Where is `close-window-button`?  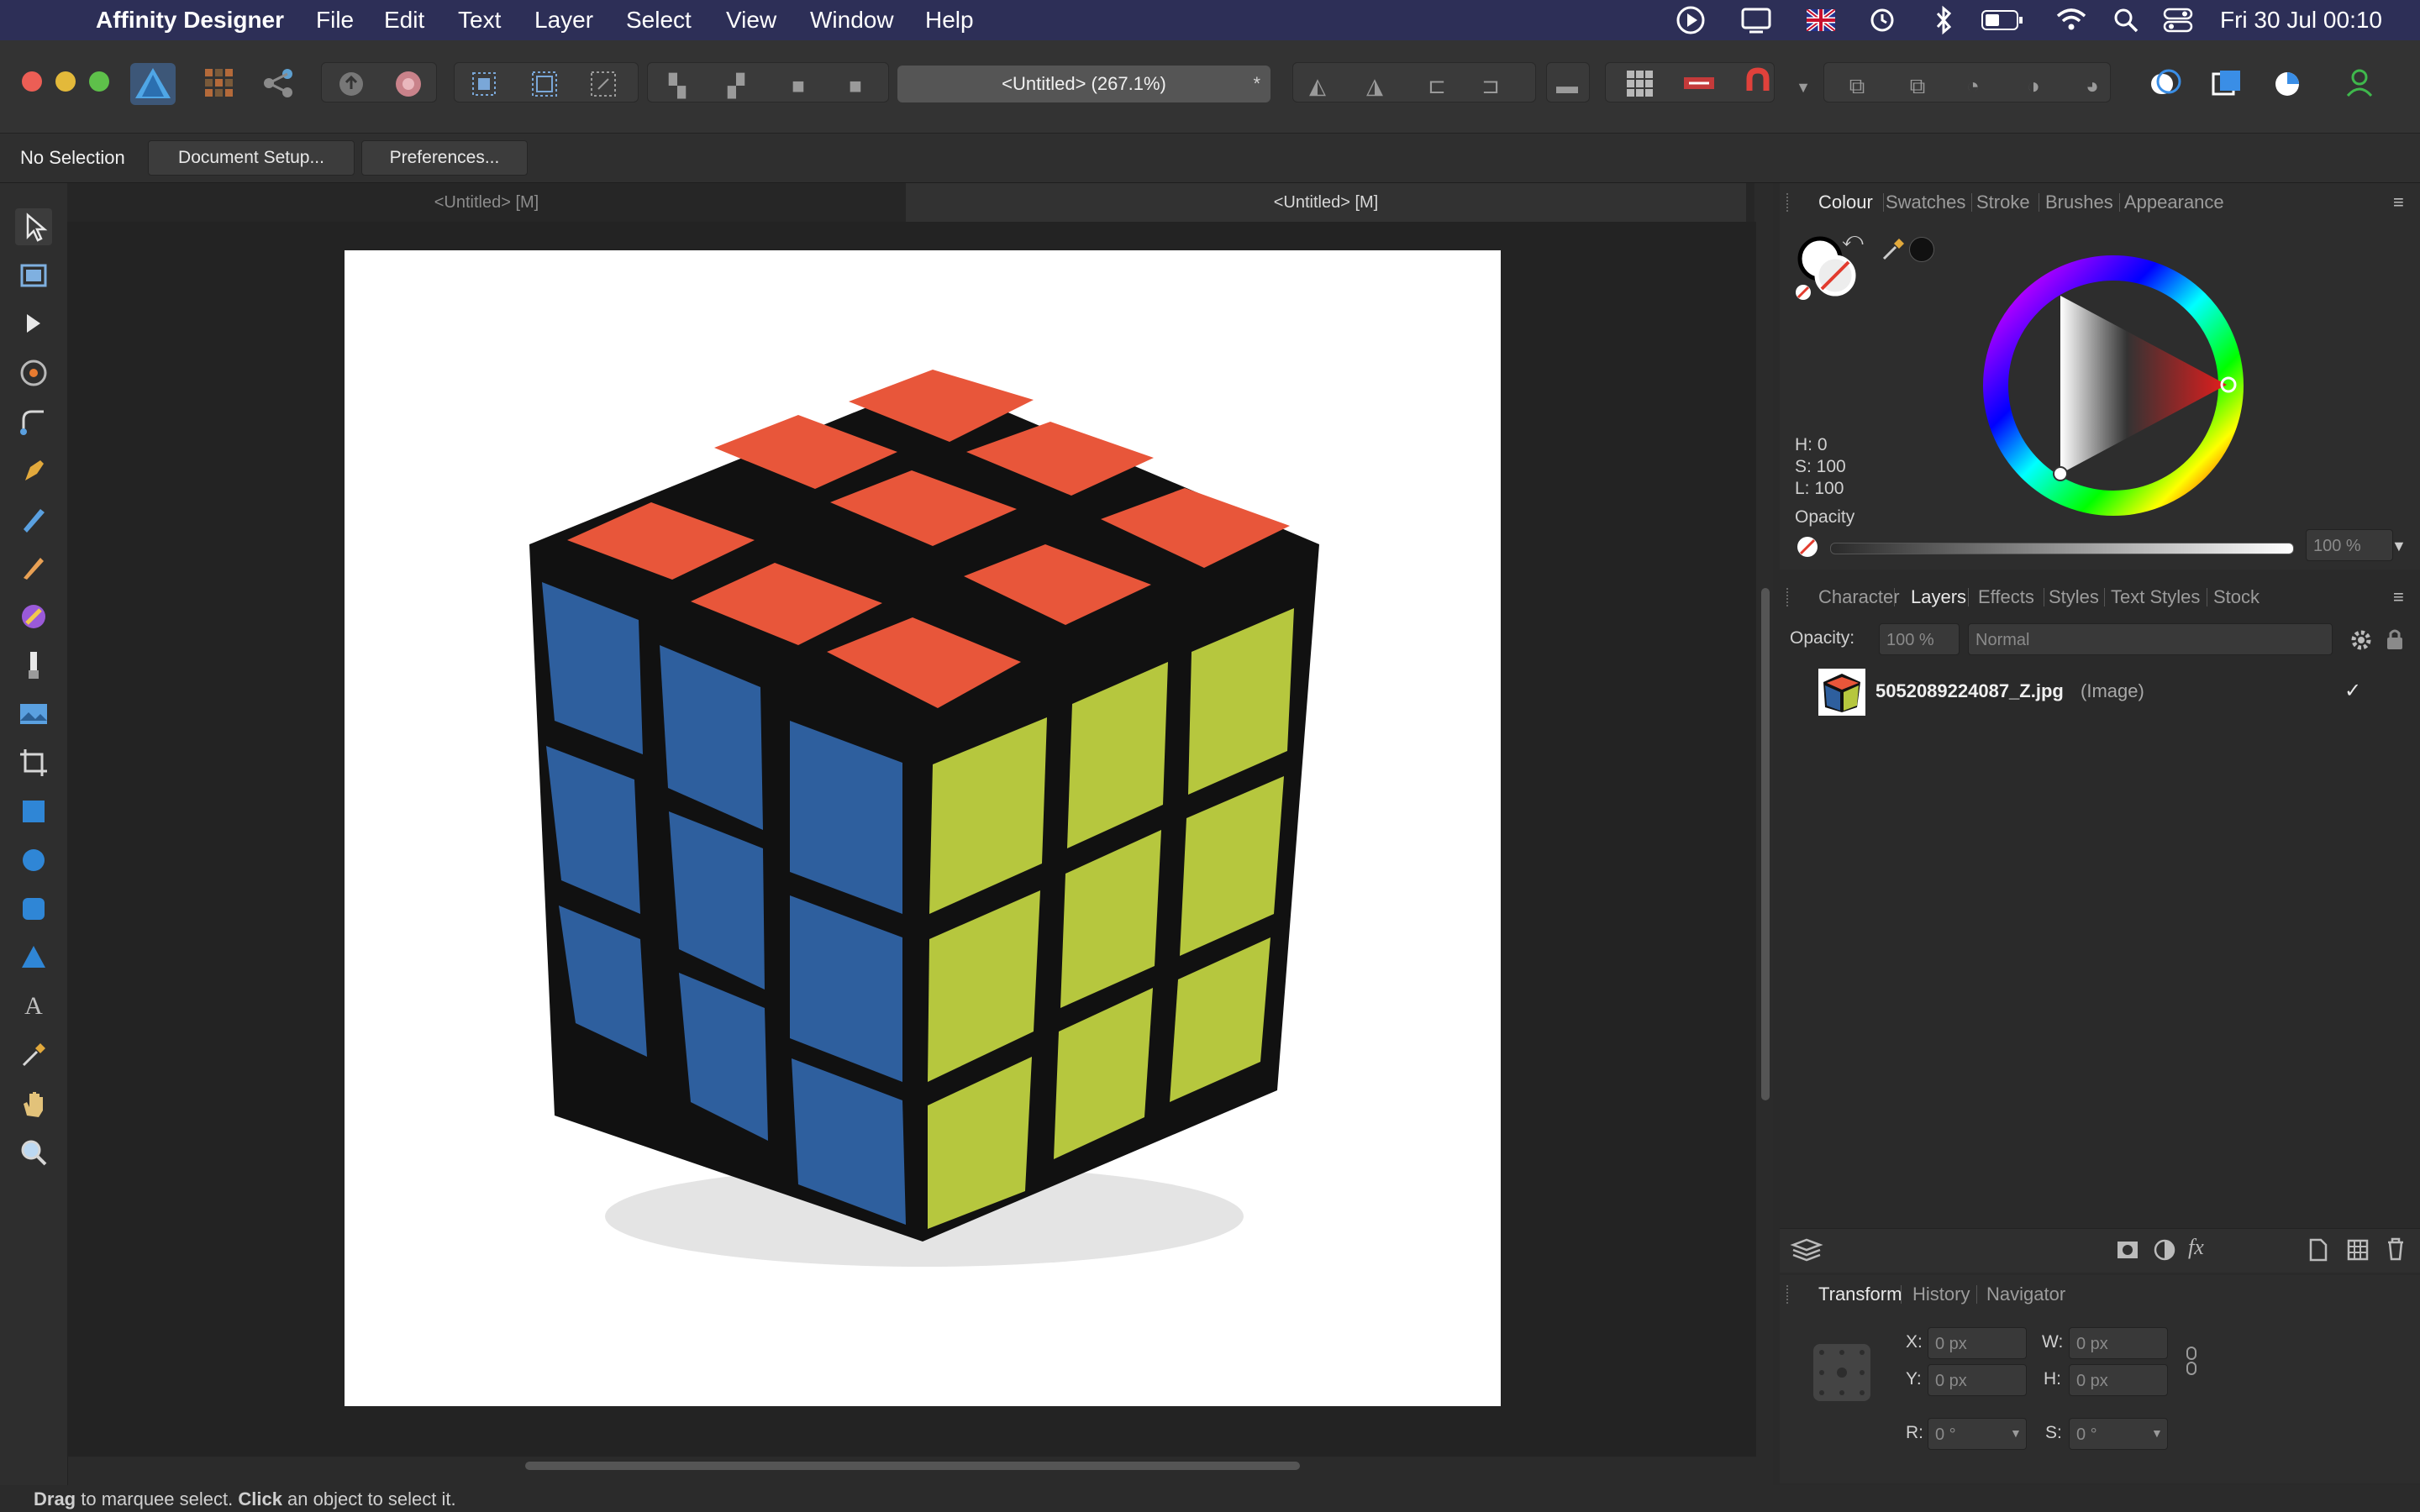 close-window-button is located at coordinates (32, 81).